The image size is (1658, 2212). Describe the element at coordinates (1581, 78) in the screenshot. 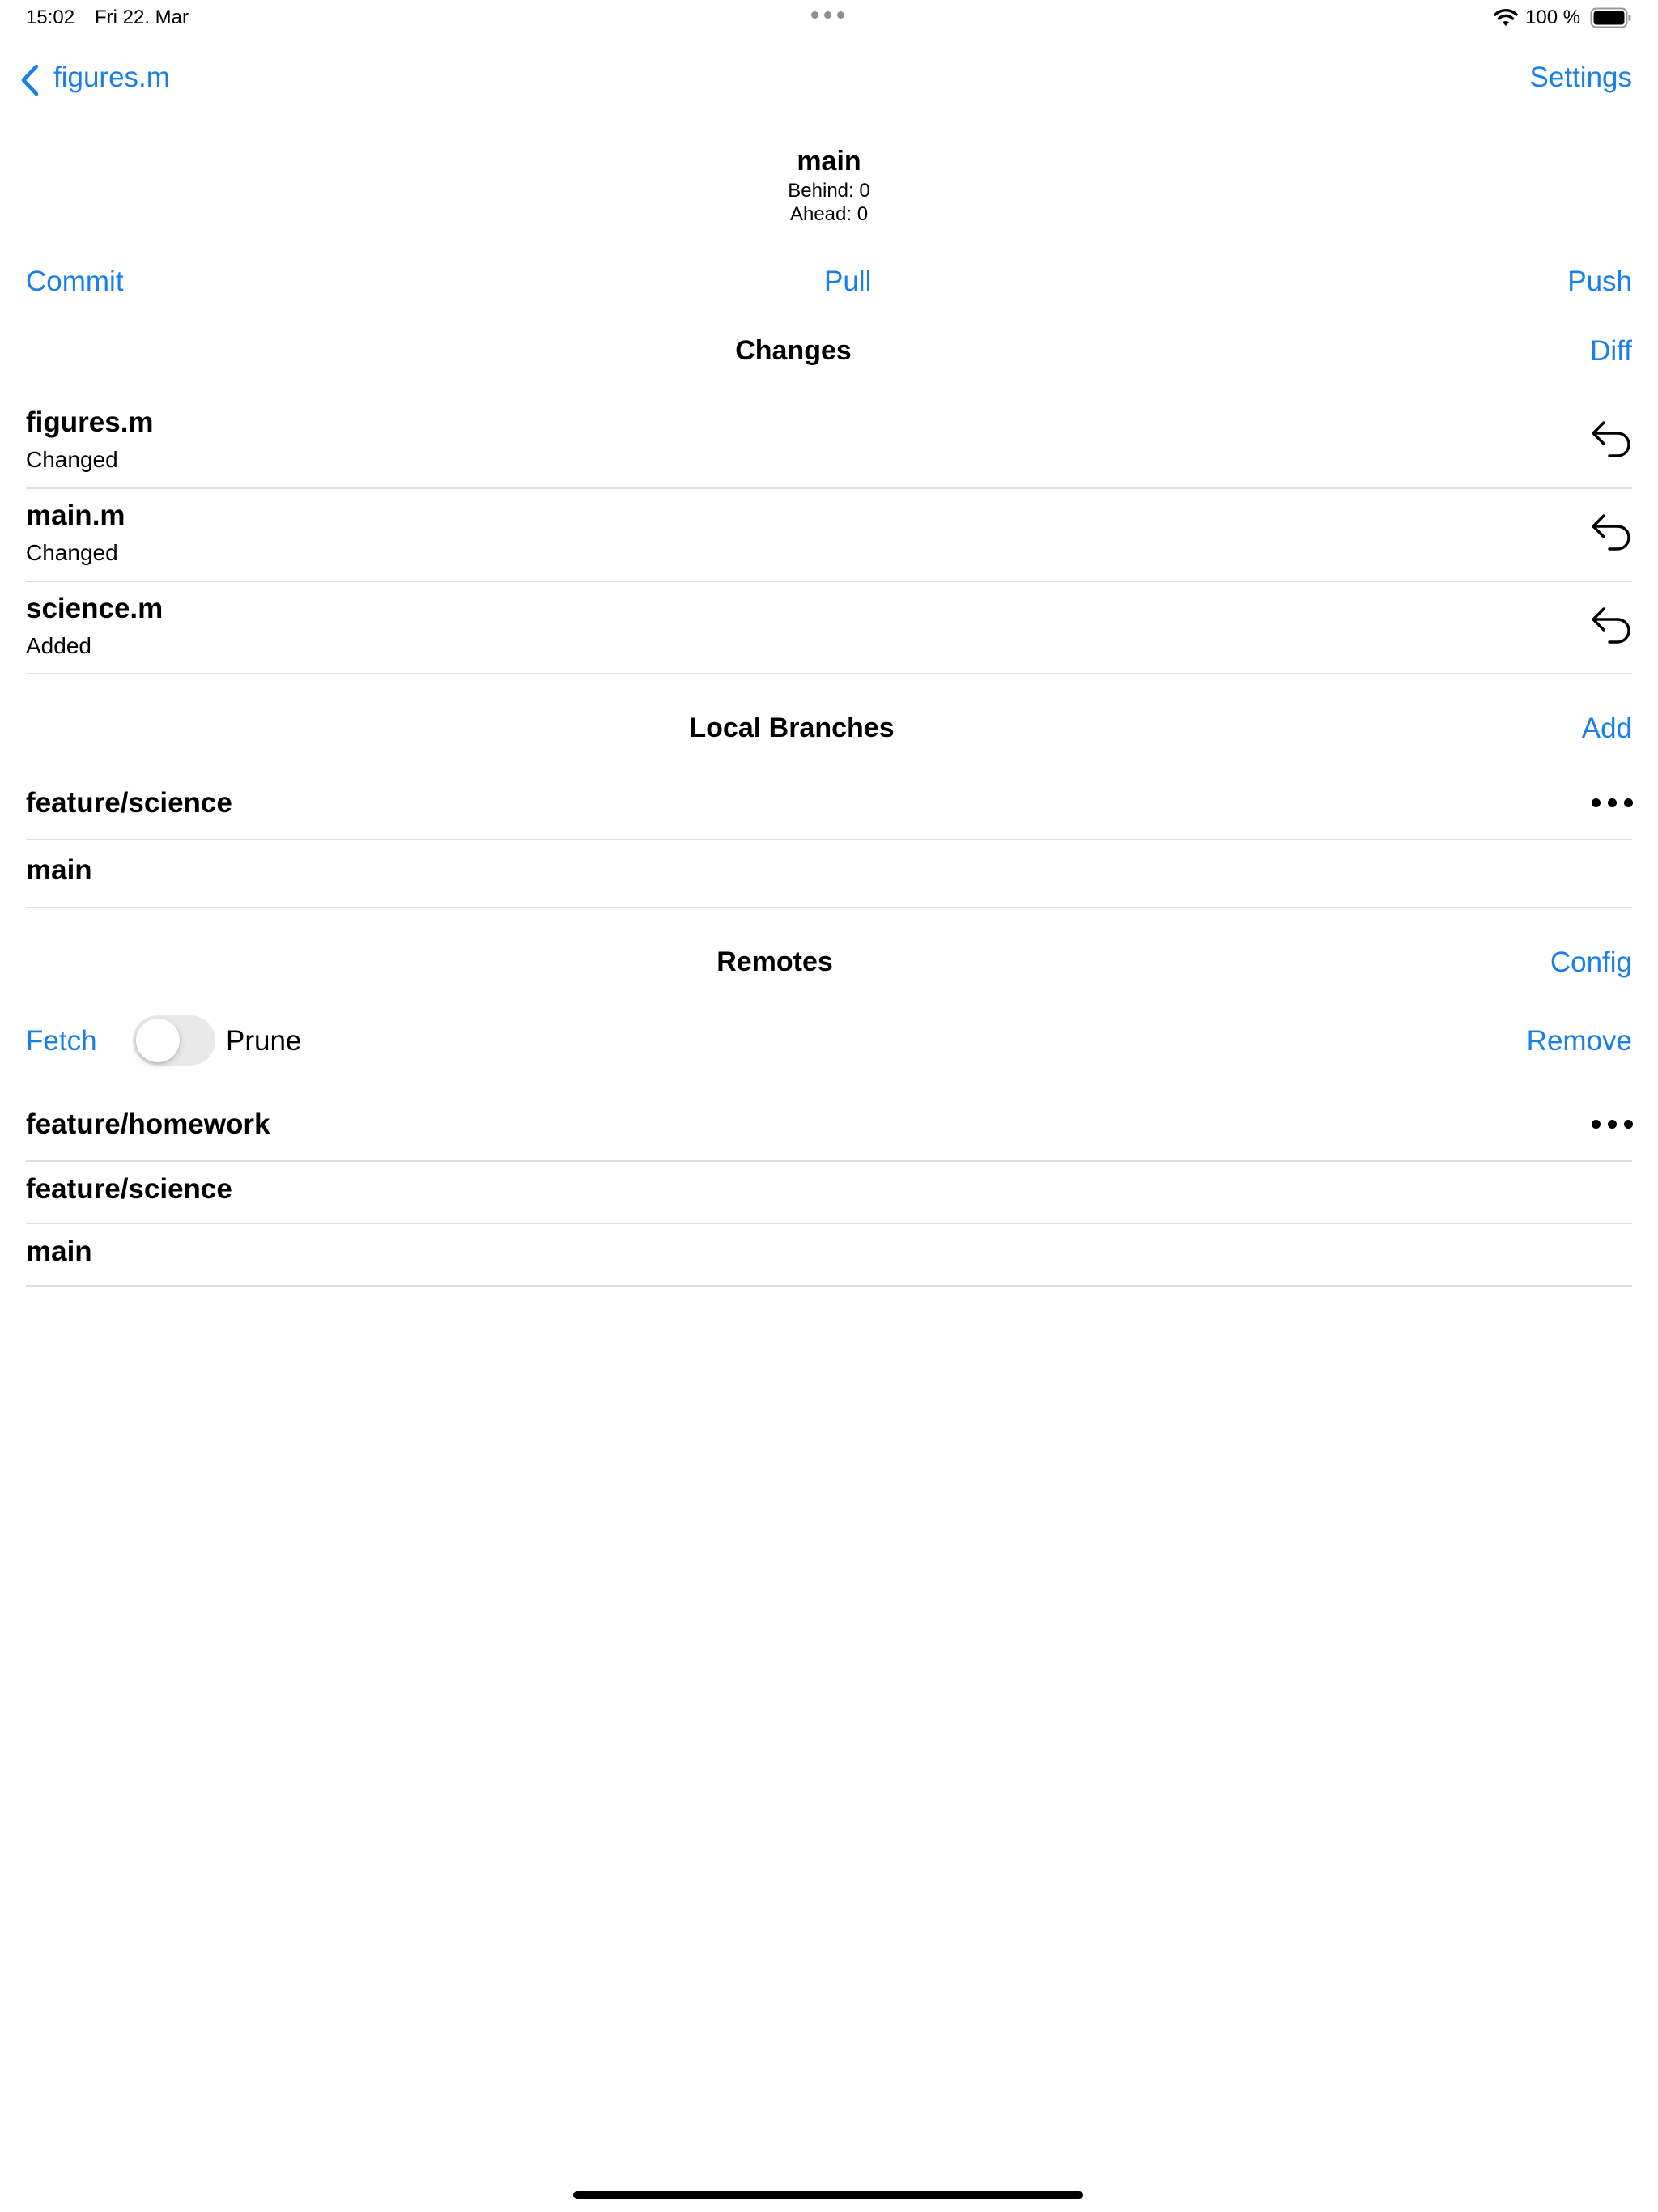

I see `settings-button: Settings` at that location.